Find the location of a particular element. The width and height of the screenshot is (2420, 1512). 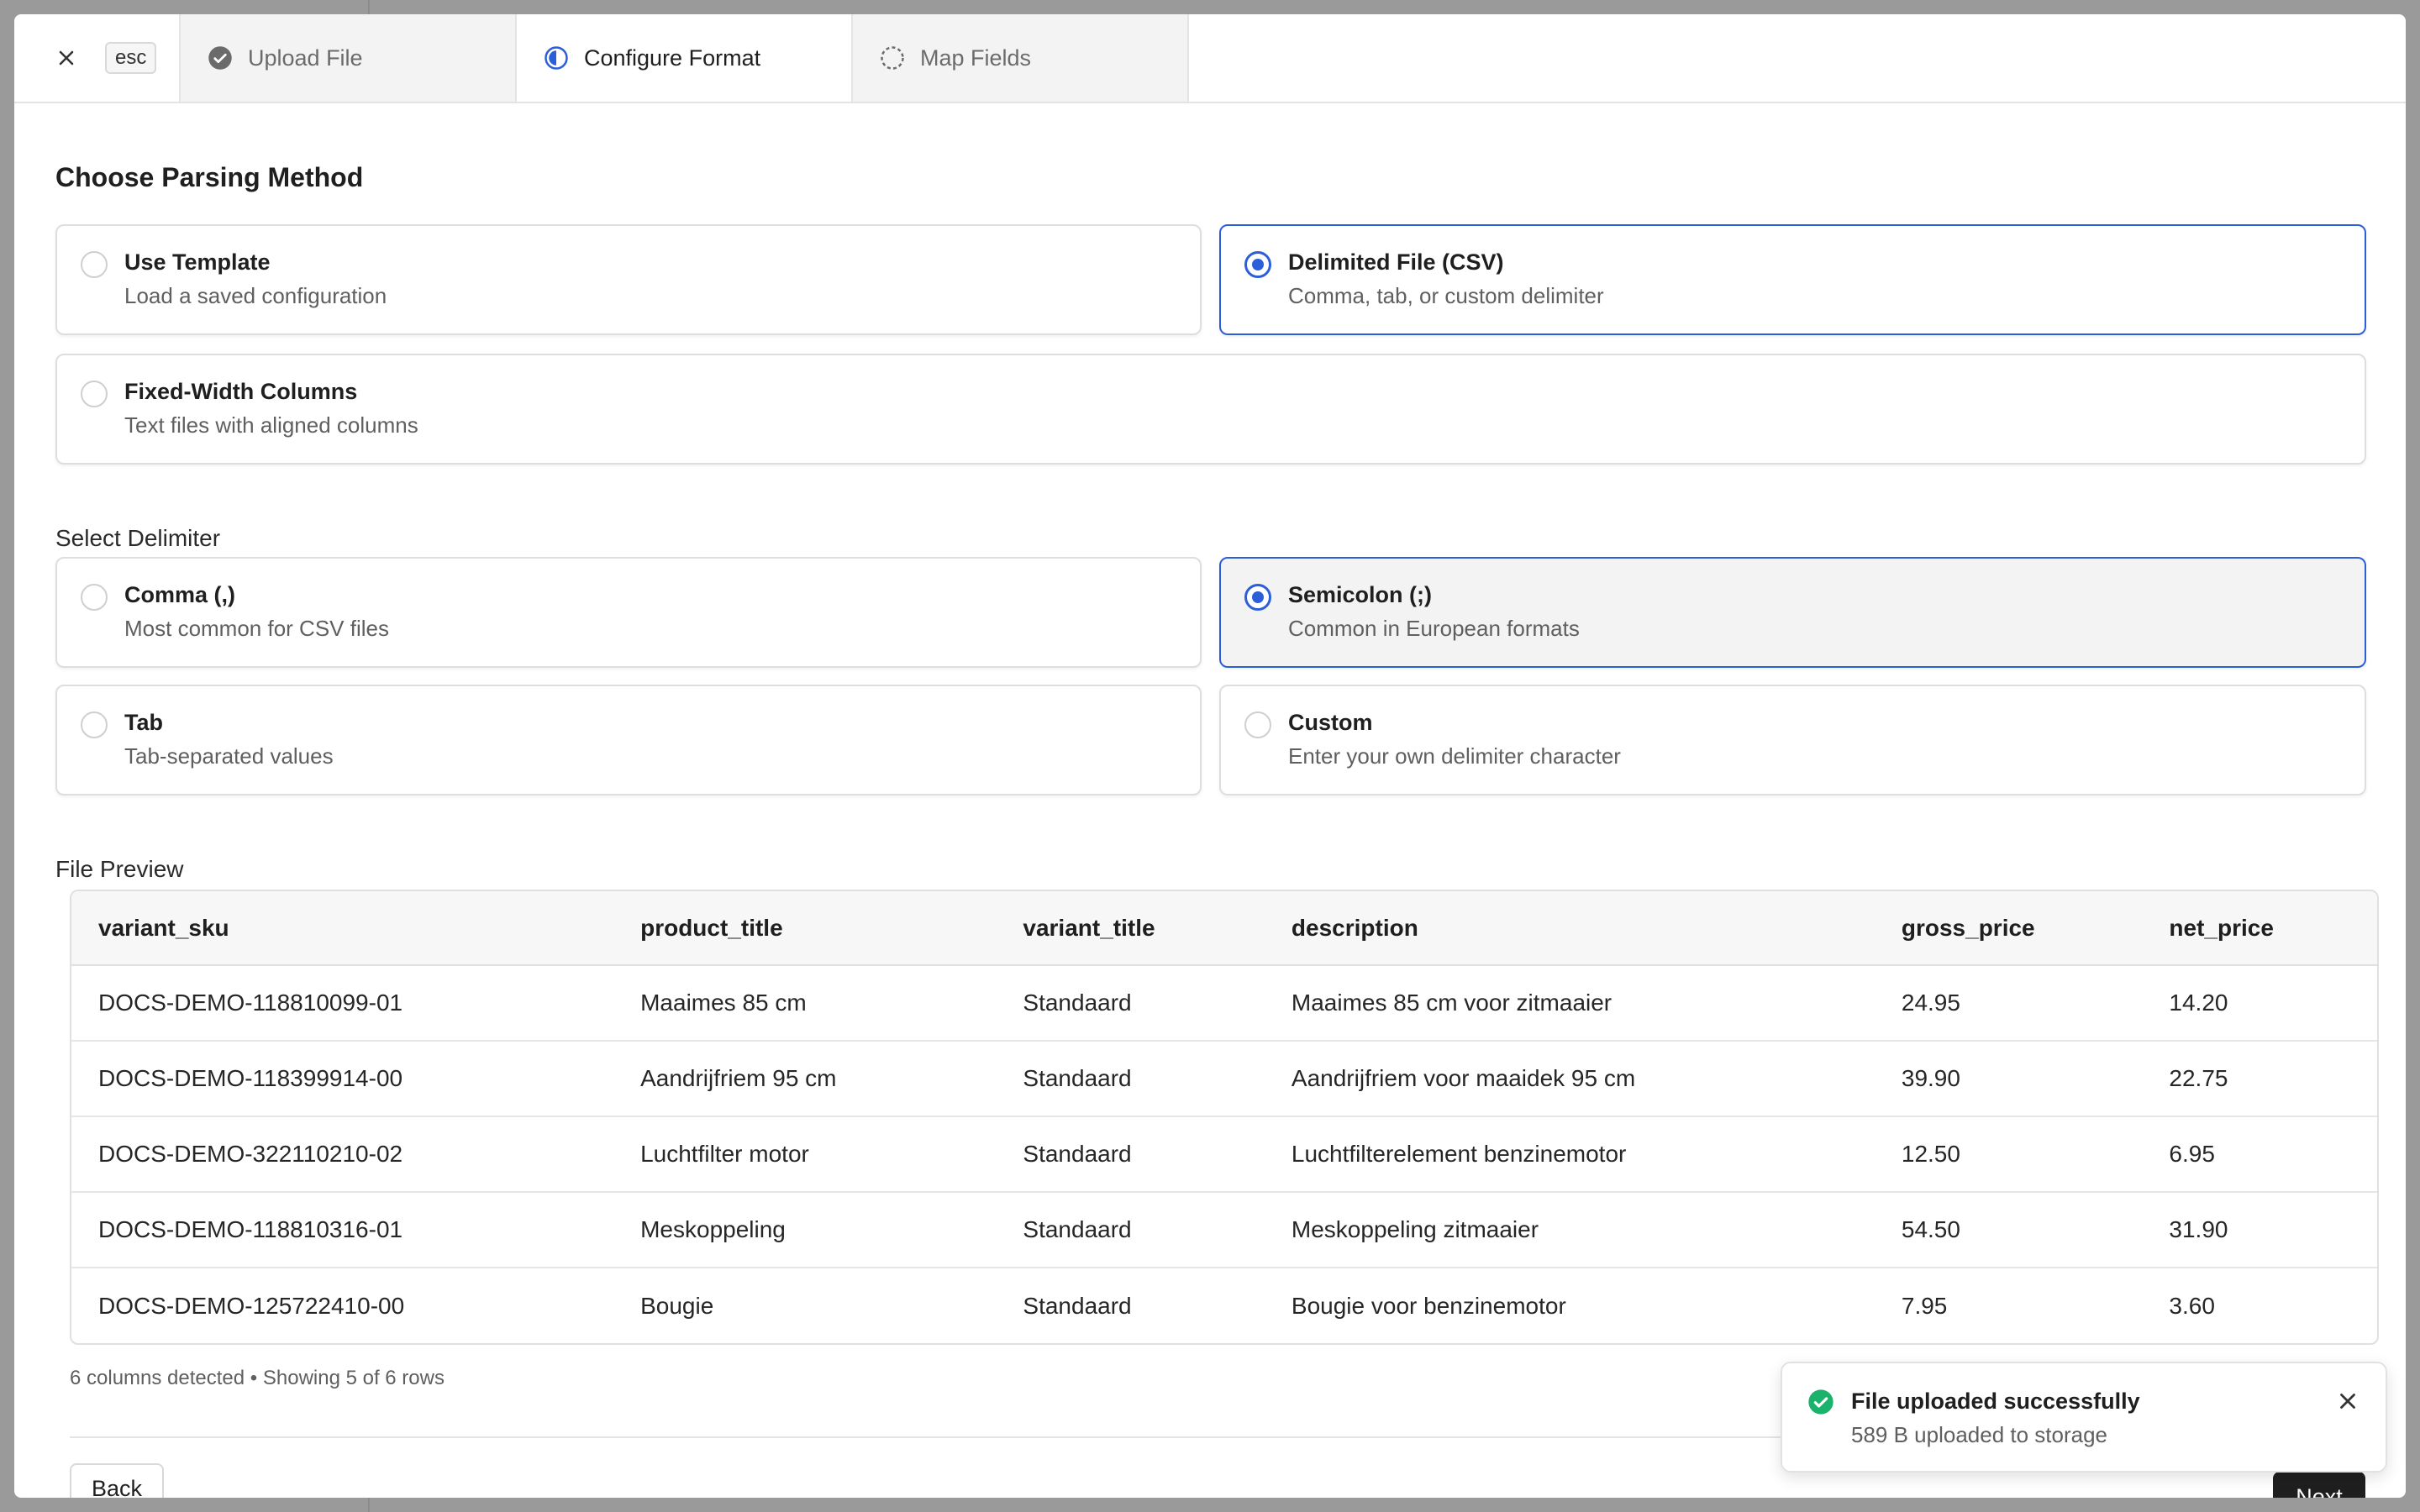

close-zone: esc is located at coordinates (97, 58).